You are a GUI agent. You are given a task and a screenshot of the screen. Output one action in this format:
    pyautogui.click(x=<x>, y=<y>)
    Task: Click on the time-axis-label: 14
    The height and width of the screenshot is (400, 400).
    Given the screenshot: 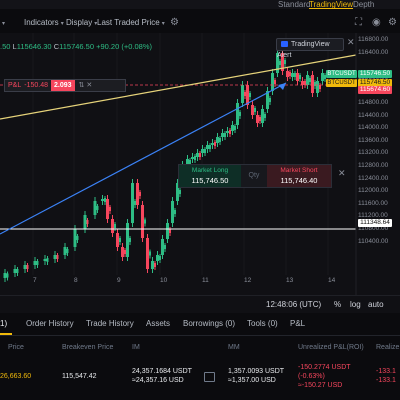 What is the action you would take?
    pyautogui.click(x=332, y=280)
    